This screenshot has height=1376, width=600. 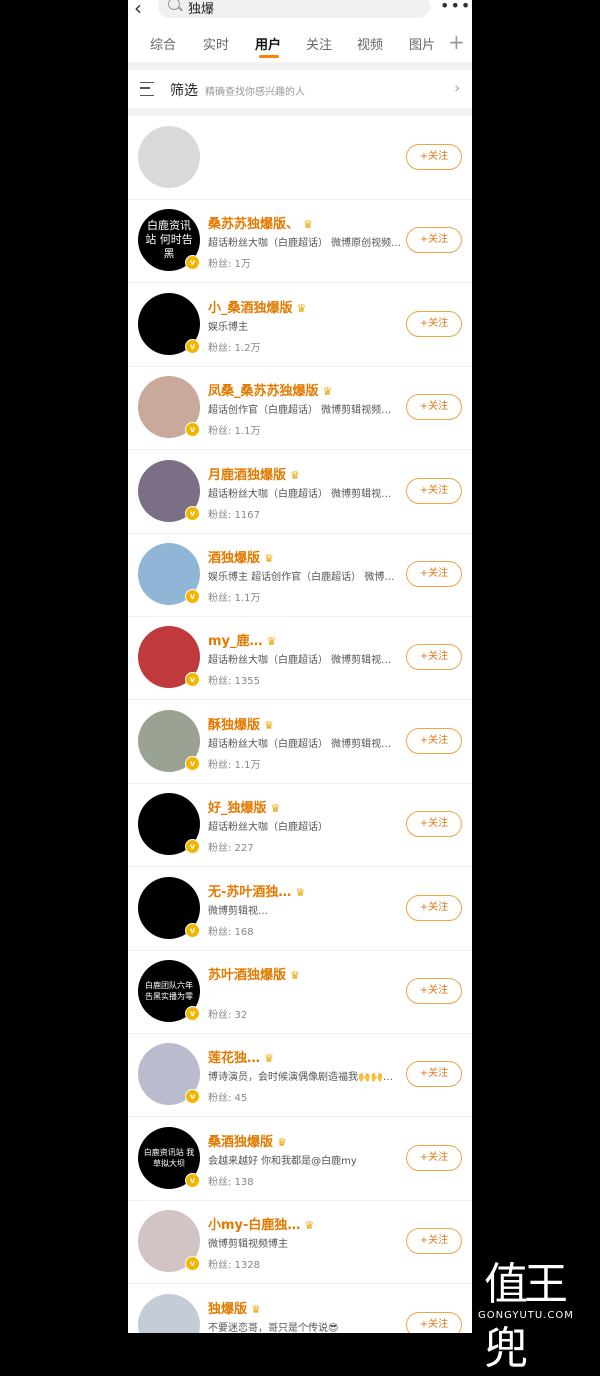 I want to click on user-row: v独爆版♛不要迷恋哥，哥只是个传说😎+关注, so click(x=300, y=1308).